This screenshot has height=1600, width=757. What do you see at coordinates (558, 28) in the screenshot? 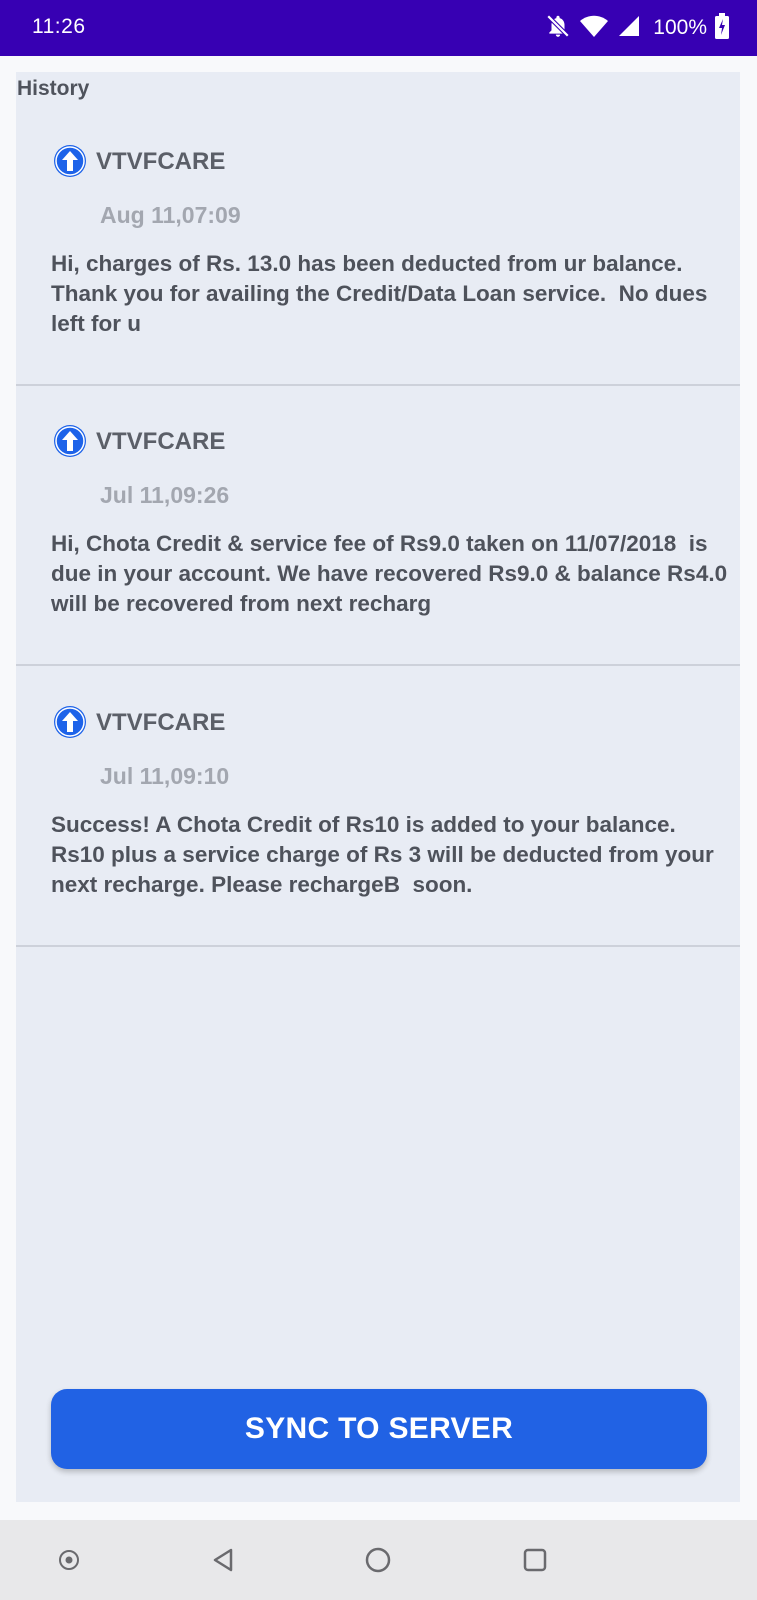
I see `notifications-off-icon` at bounding box center [558, 28].